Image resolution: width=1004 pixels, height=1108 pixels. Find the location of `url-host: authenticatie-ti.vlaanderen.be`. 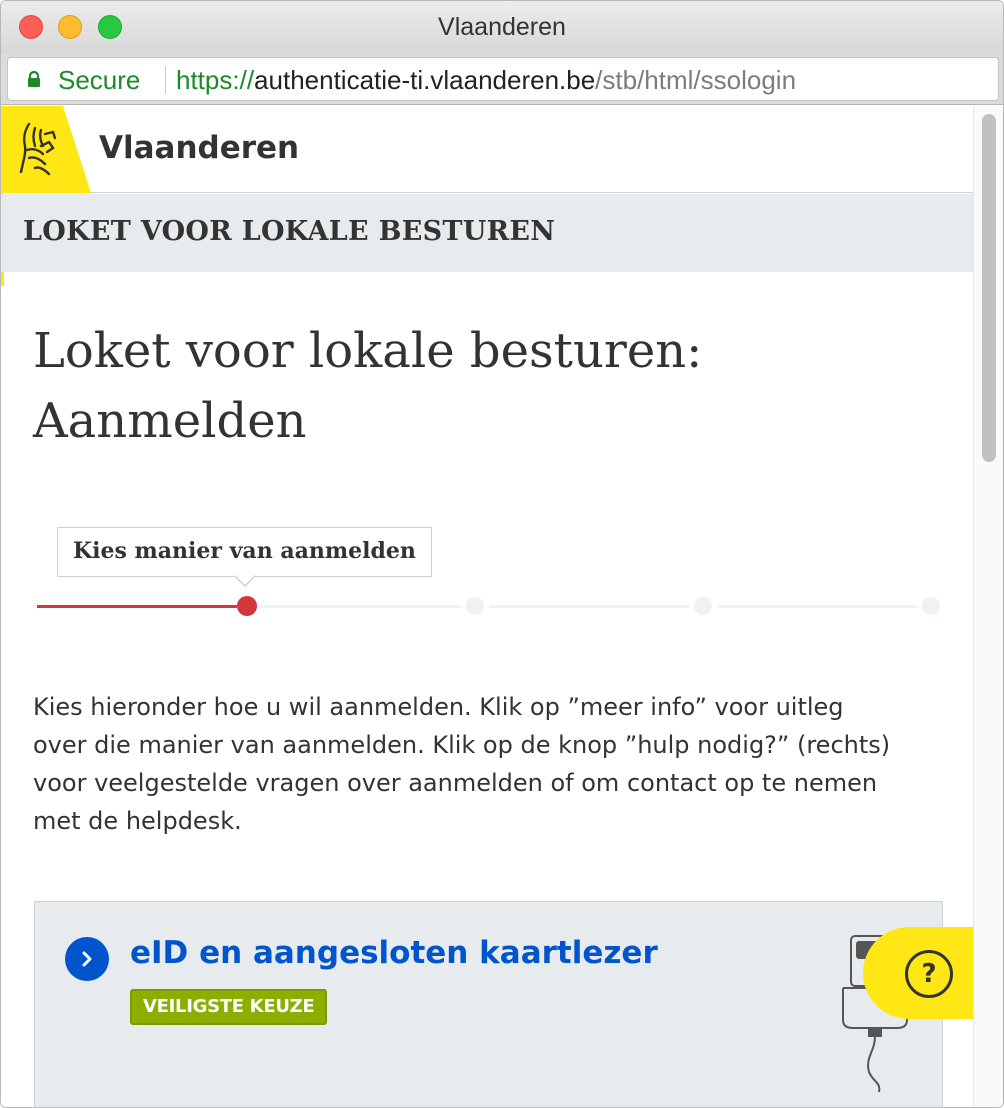

url-host: authenticatie-ti.vlaanderen.be is located at coordinates (425, 80).